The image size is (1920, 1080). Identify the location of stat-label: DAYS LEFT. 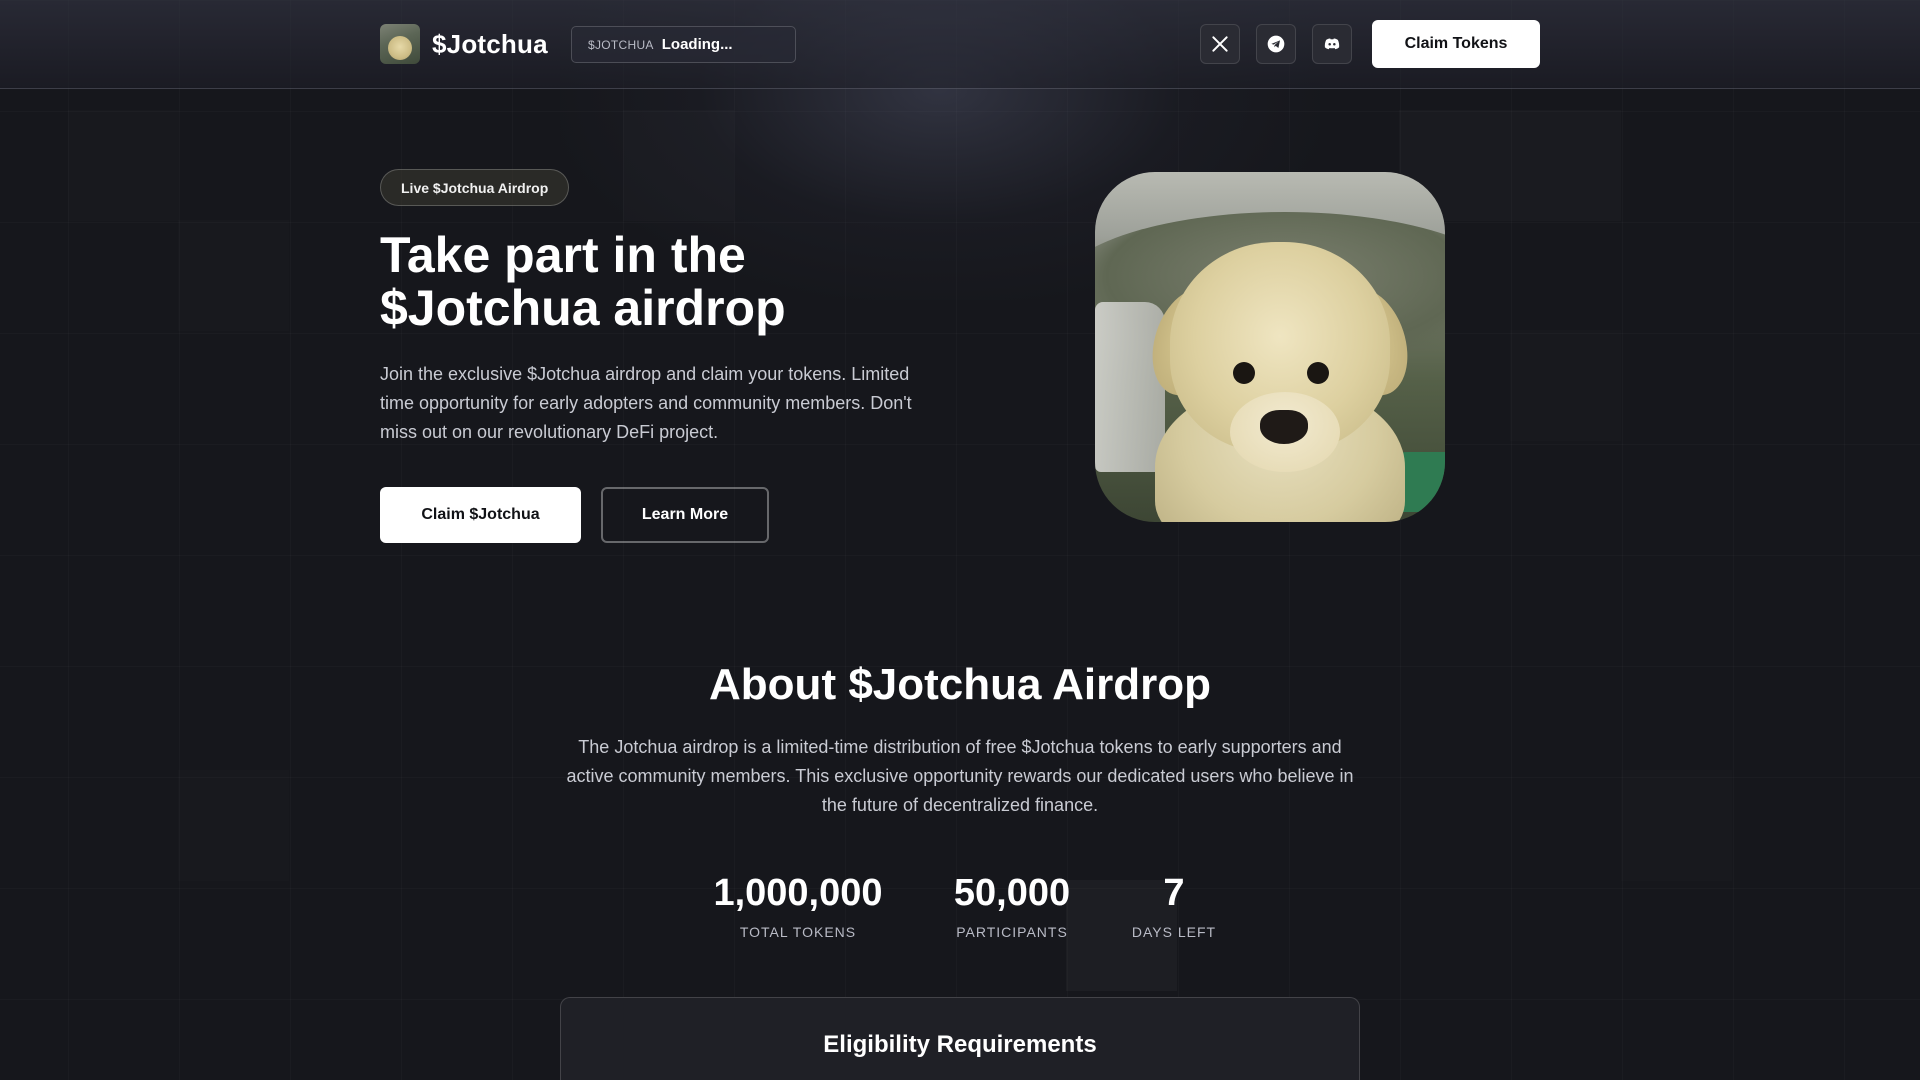
(1174, 932).